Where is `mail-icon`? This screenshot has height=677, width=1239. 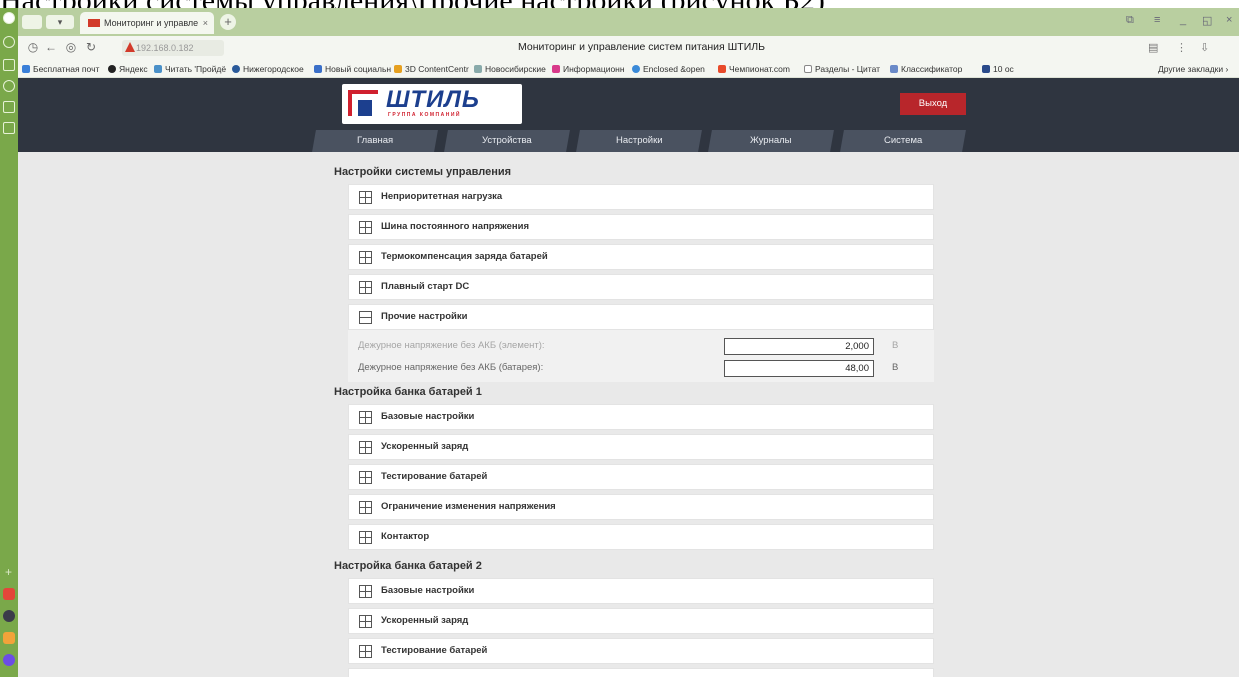
mail-icon is located at coordinates (9, 638).